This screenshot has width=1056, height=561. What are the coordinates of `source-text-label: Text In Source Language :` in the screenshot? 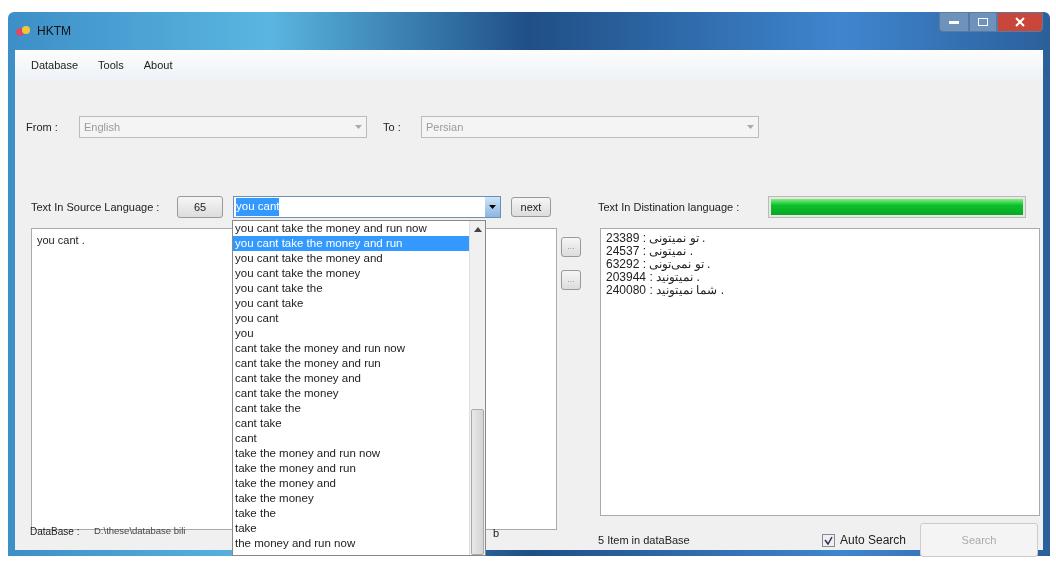 It's located at (96, 207).